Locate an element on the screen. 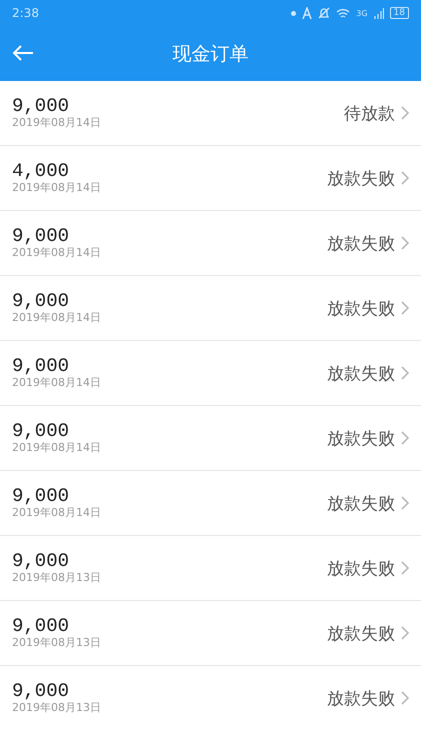 This screenshot has width=421, height=730. signal-icon is located at coordinates (379, 13).